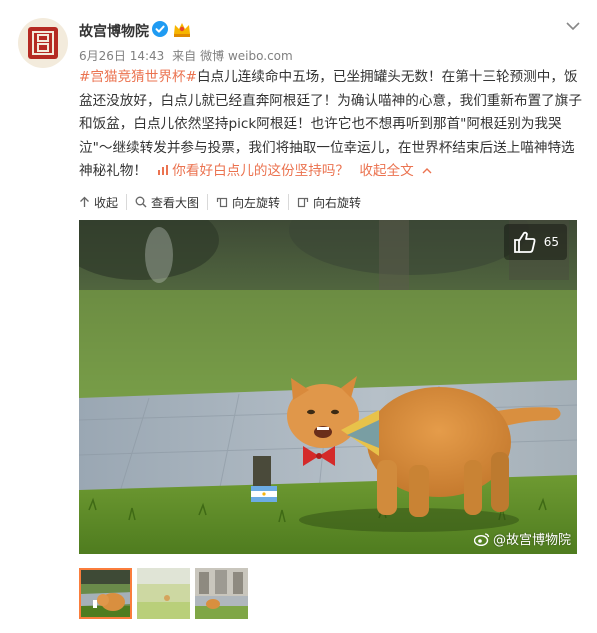  I want to click on rotate-left-icon, so click(222, 202).